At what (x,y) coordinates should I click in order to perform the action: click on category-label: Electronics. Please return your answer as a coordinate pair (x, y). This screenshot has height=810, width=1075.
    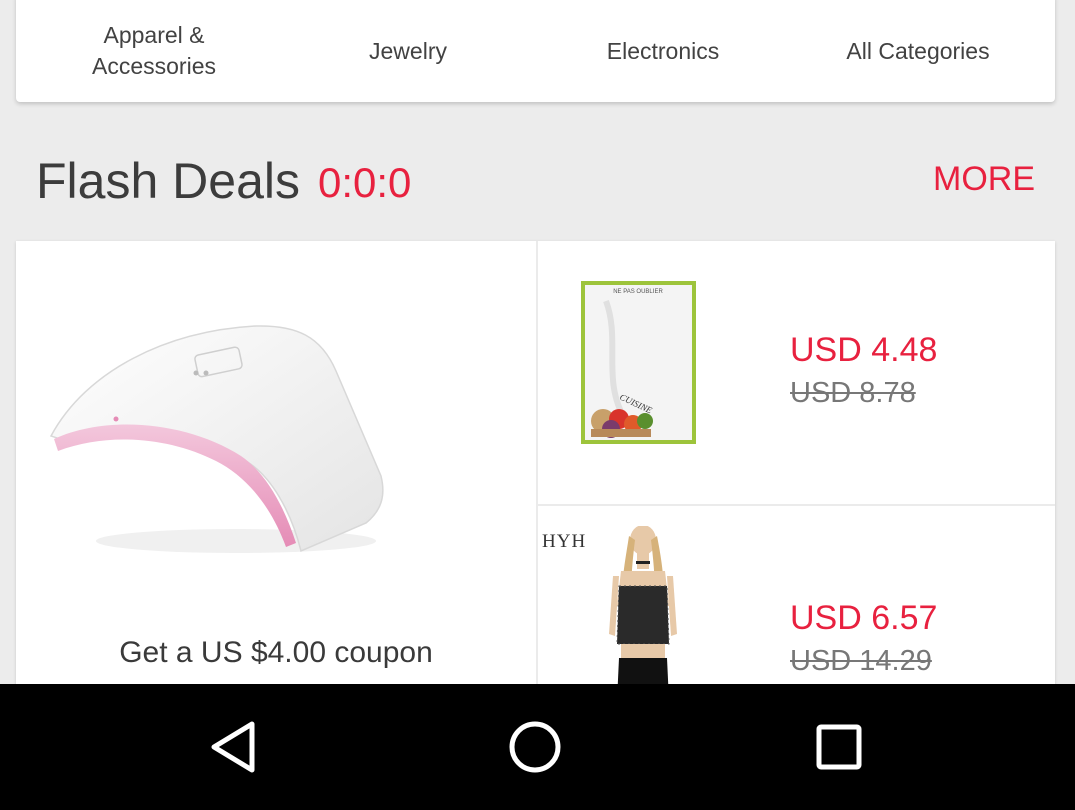
    Looking at the image, I should click on (663, 50).